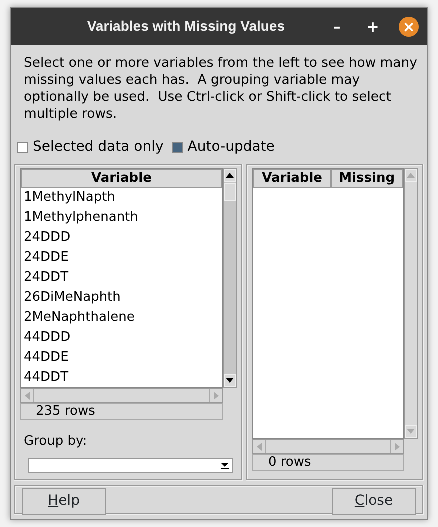  I want to click on row-count: 0 rows, so click(328, 462).